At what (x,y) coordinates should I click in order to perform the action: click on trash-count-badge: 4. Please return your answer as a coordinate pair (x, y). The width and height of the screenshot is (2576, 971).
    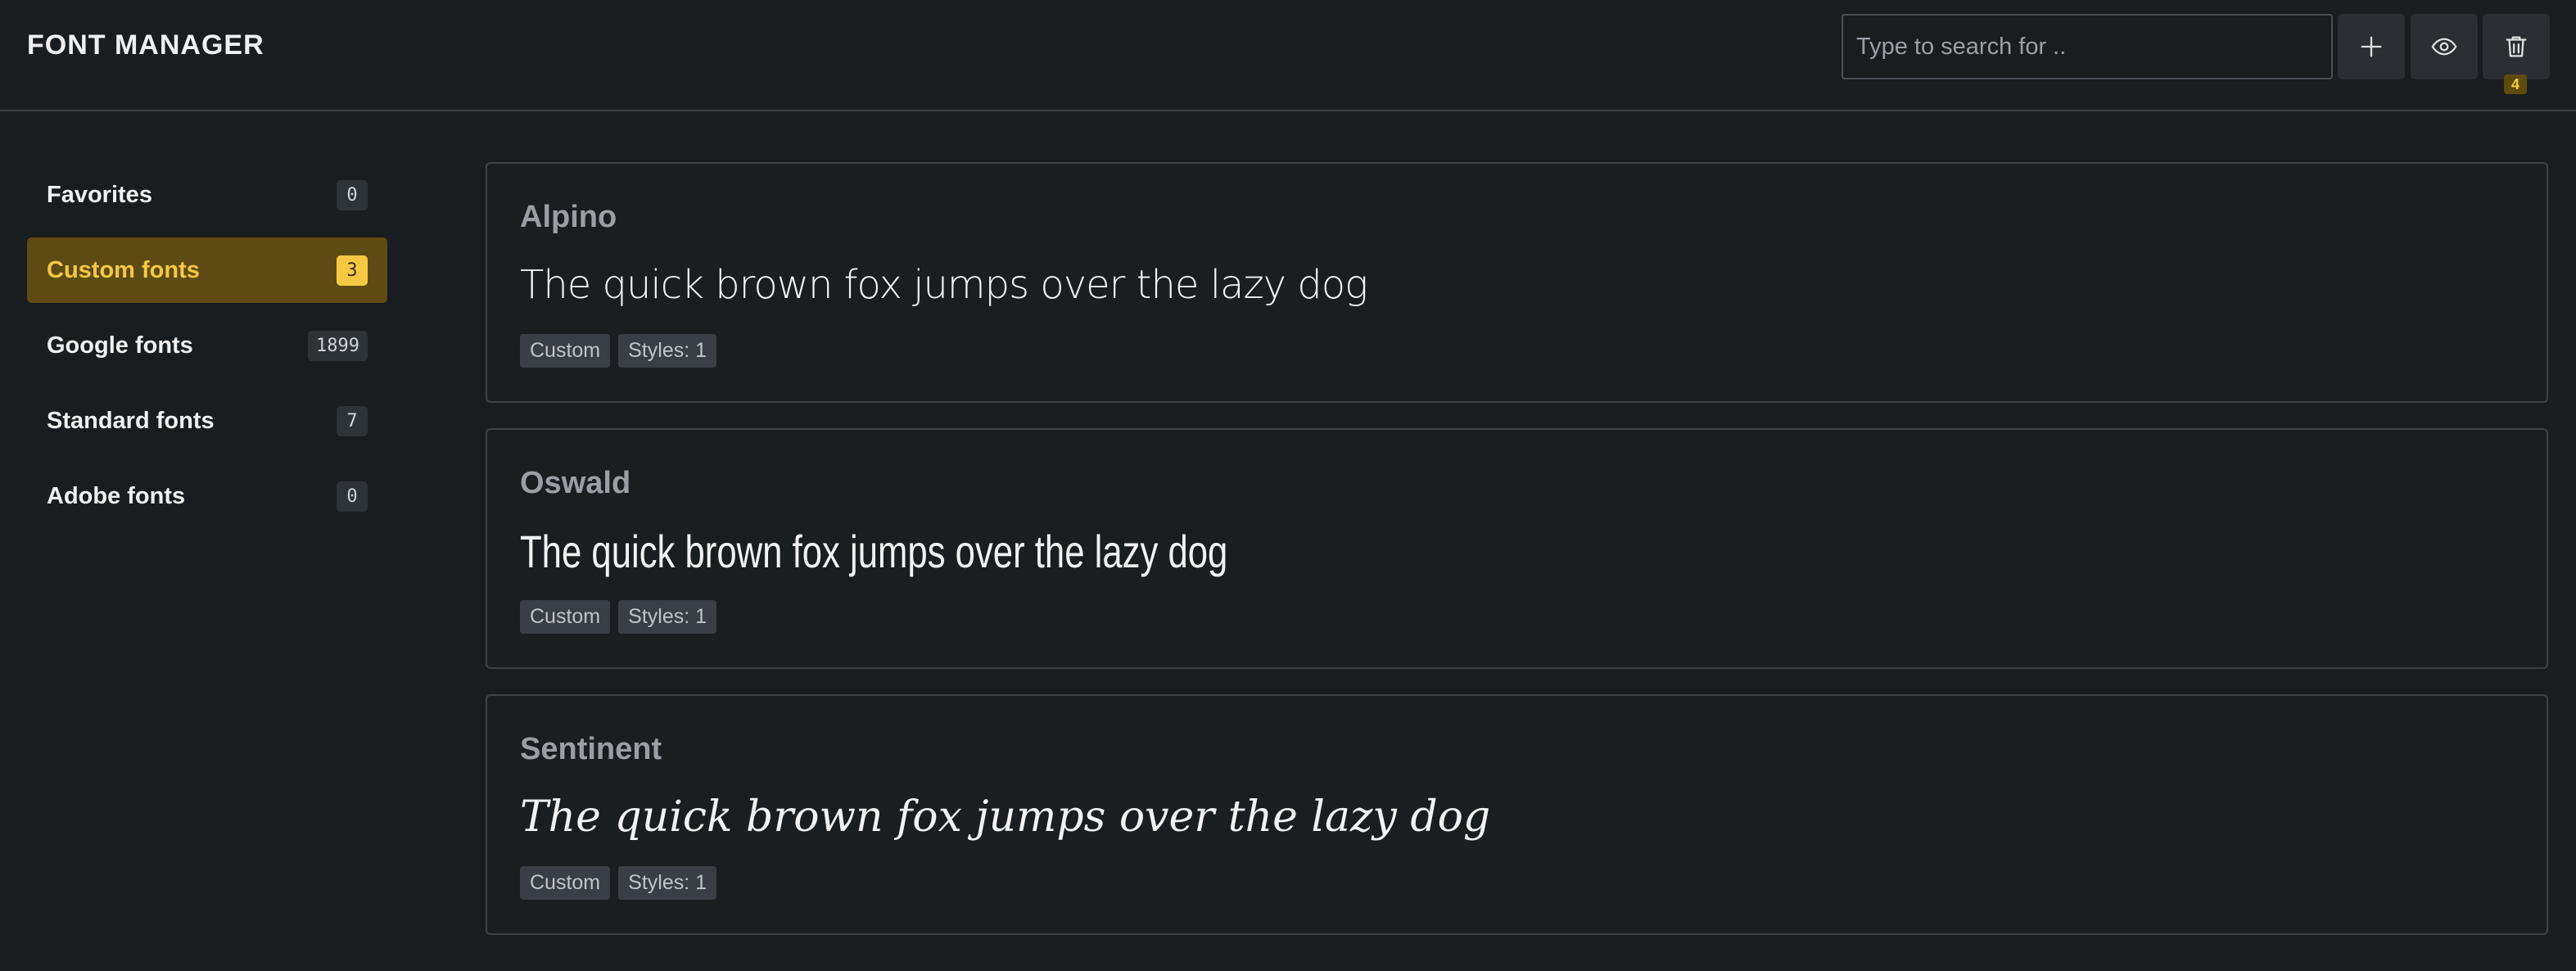
    Looking at the image, I should click on (2515, 84).